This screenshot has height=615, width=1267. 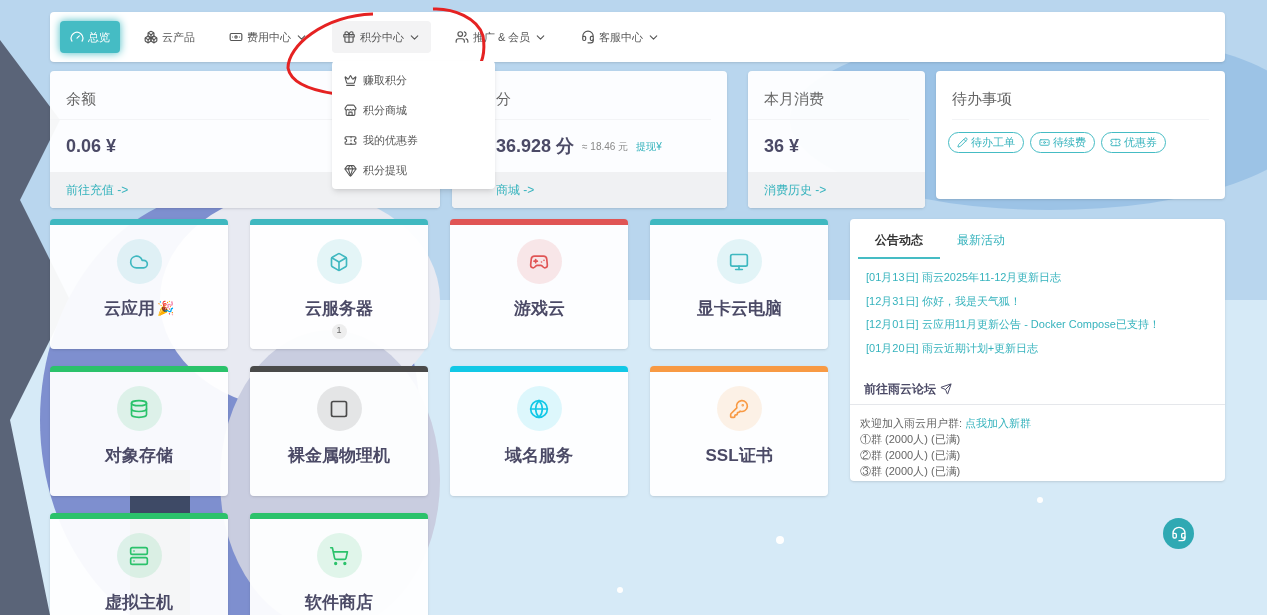 What do you see at coordinates (165, 309) in the screenshot?
I see `party-icon: 🎉` at bounding box center [165, 309].